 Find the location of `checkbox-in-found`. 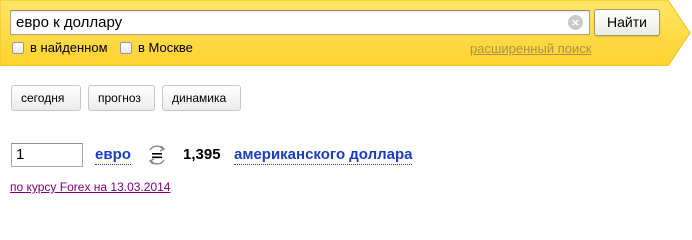

checkbox-in-found is located at coordinates (18, 48).